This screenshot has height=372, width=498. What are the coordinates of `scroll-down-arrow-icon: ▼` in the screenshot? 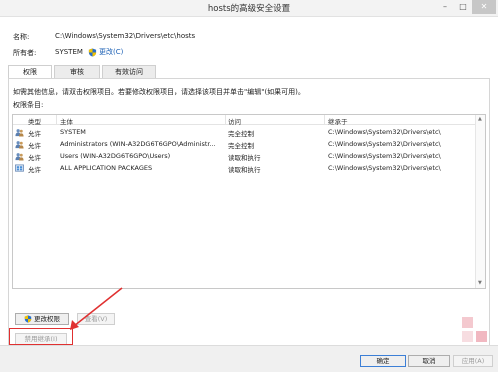 It's located at (480, 283).